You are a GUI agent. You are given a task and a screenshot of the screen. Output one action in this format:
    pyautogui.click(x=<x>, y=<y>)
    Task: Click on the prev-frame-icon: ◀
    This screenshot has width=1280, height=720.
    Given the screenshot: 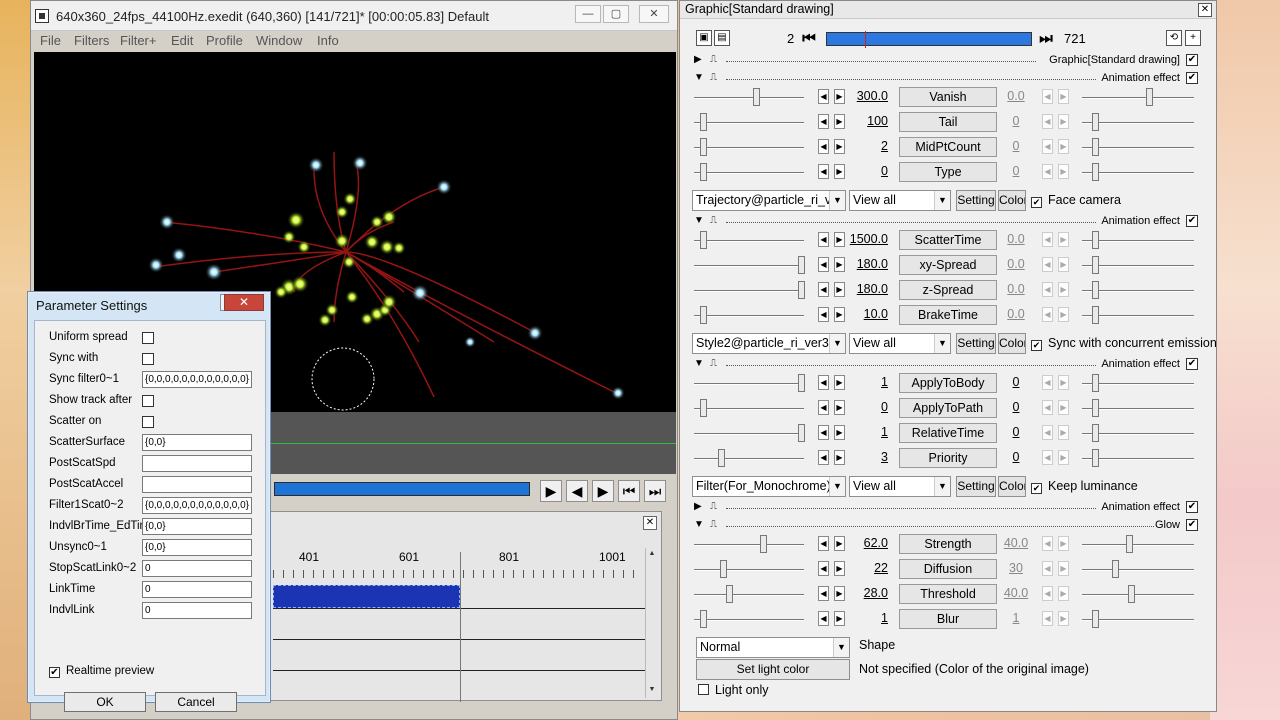 What is the action you would take?
    pyautogui.click(x=577, y=491)
    